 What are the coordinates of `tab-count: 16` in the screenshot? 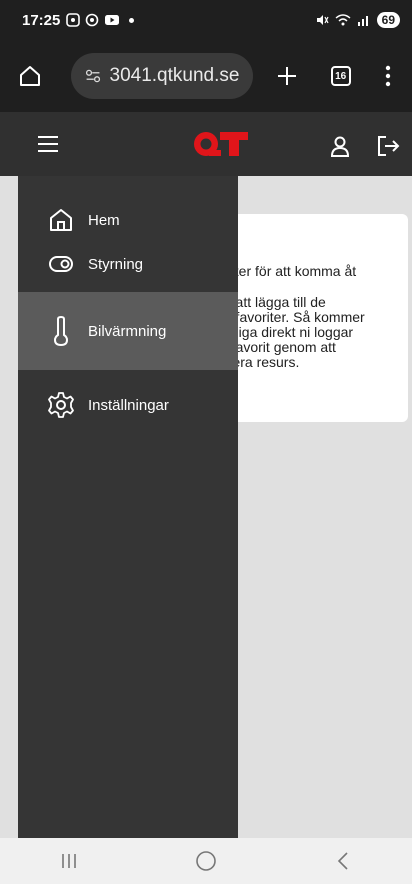 It's located at (340, 76).